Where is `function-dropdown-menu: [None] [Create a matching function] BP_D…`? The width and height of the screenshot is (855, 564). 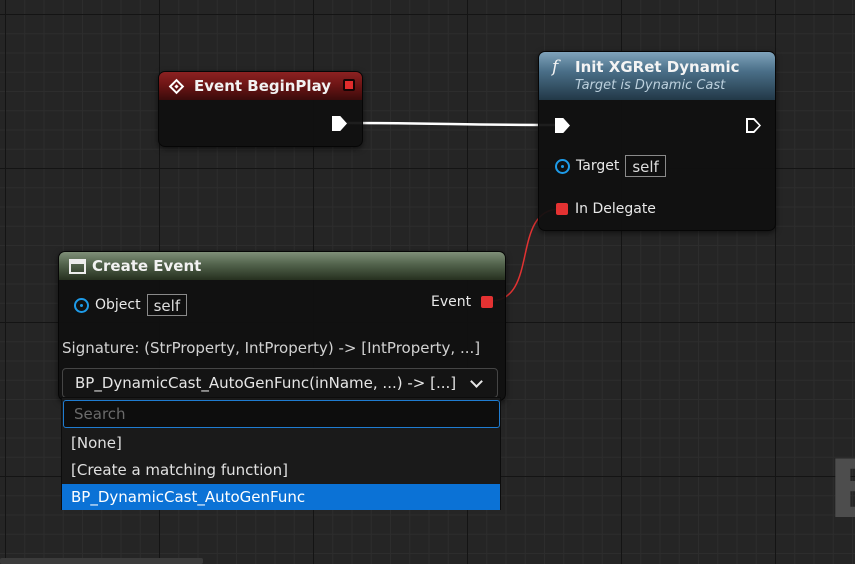
function-dropdown-menu: [None] [Create a matching function] BP_D… is located at coordinates (281, 453).